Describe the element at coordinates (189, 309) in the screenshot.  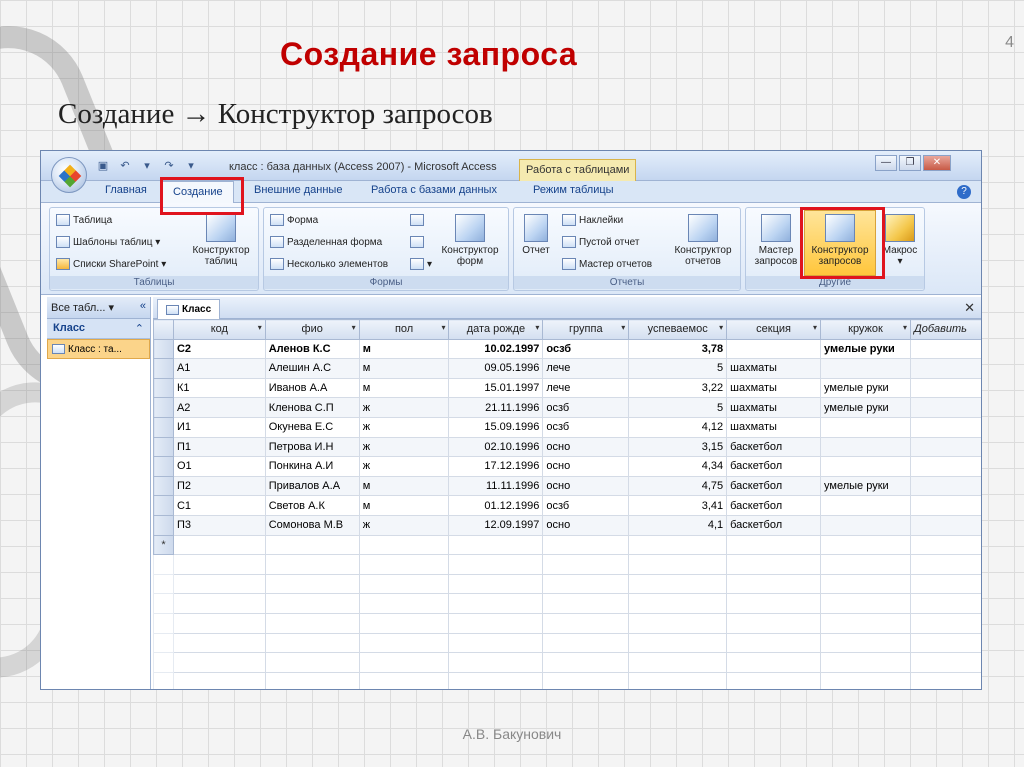
I see `document-tab-class: Класс` at that location.